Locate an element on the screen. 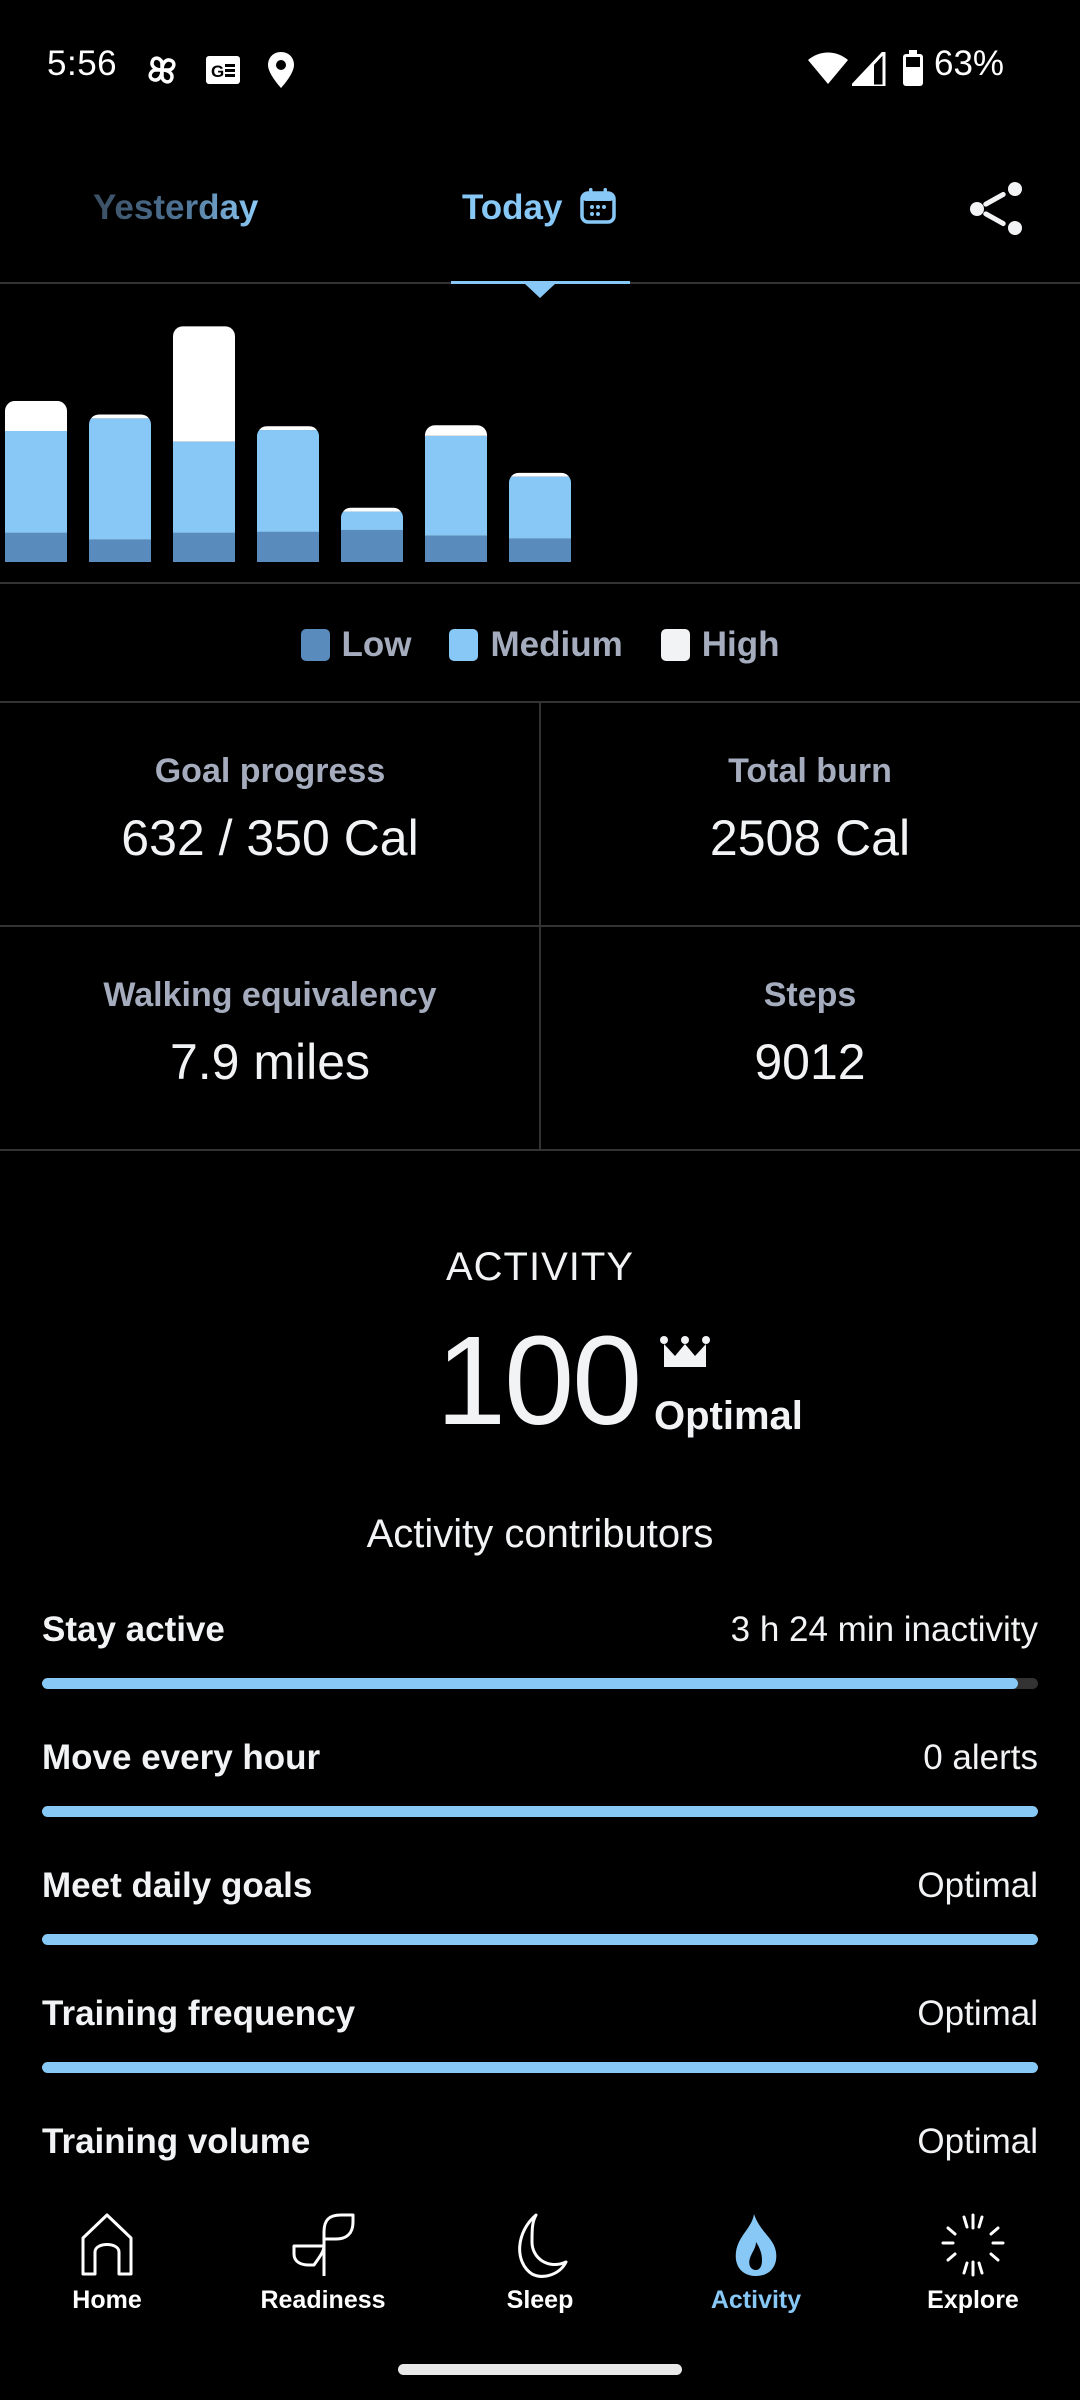 The height and width of the screenshot is (2400, 1080). svg-text: G is located at coordinates (217, 71).